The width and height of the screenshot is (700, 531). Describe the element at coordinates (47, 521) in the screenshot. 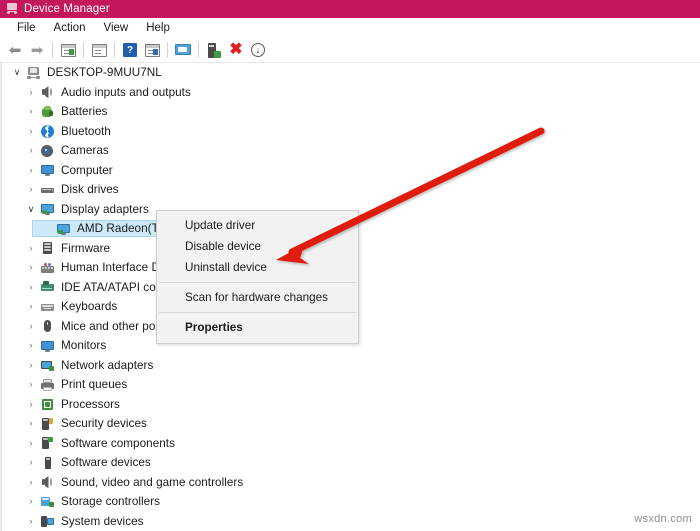

I see `sys-icon` at that location.